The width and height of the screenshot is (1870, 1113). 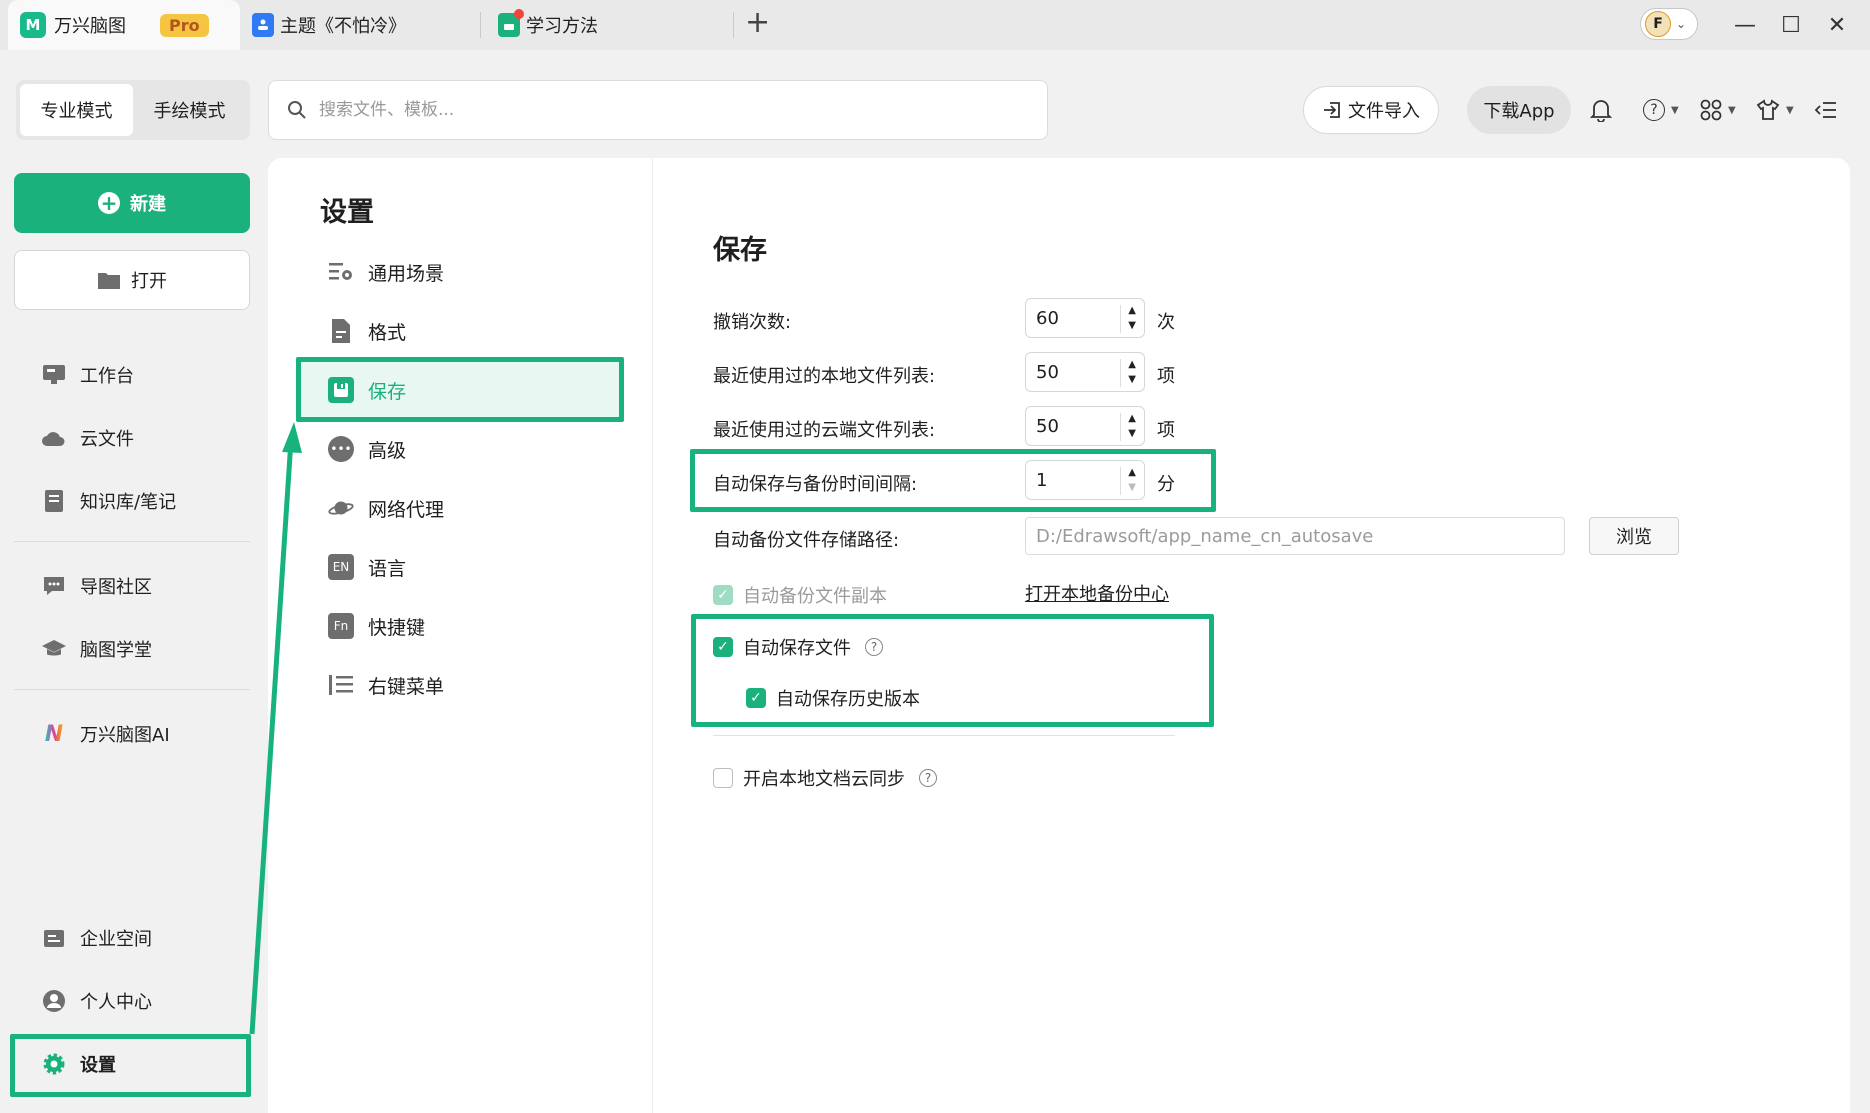 What do you see at coordinates (652, 635) in the screenshot?
I see `settings-nav-divider` at bounding box center [652, 635].